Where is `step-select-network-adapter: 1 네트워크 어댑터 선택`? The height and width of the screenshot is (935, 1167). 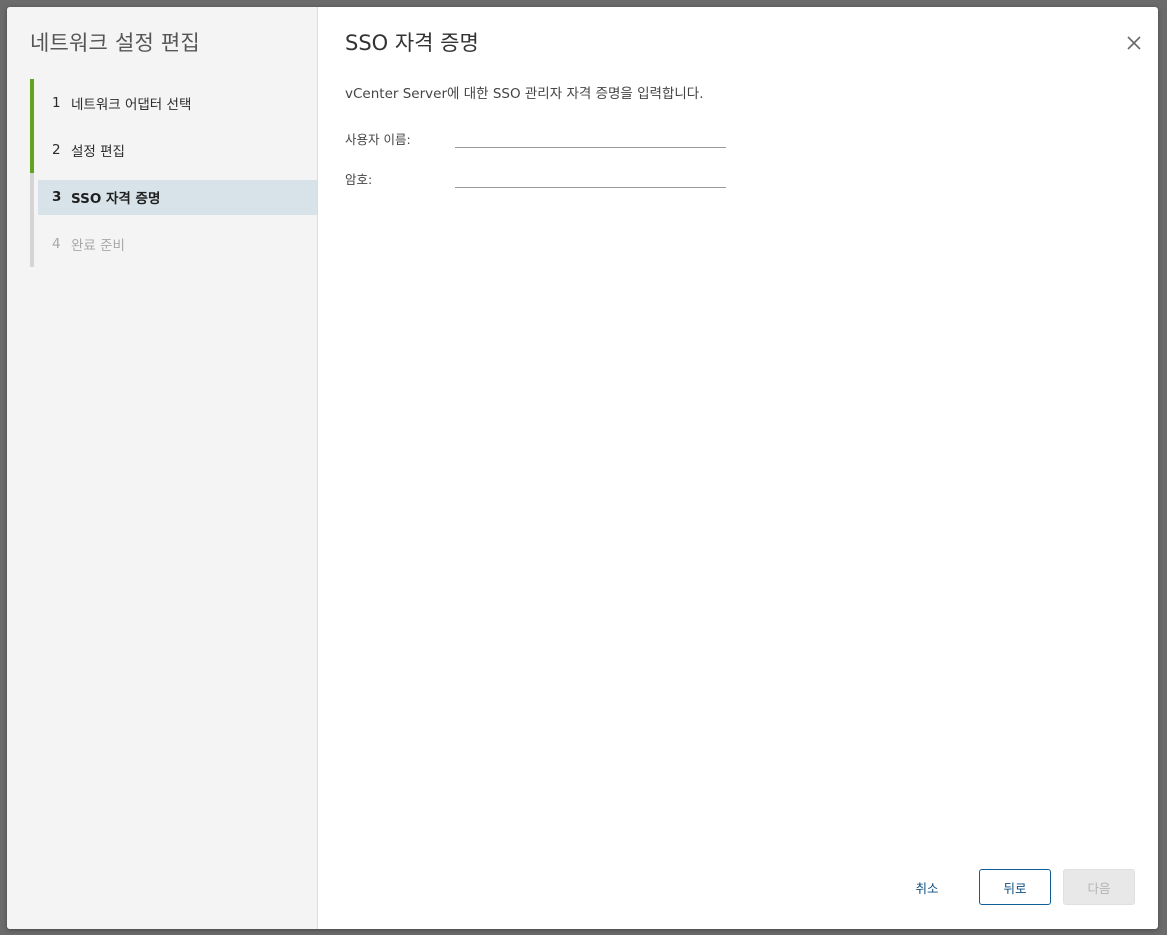 step-select-network-adapter: 1 네트워크 어댑터 선택 is located at coordinates (173, 102).